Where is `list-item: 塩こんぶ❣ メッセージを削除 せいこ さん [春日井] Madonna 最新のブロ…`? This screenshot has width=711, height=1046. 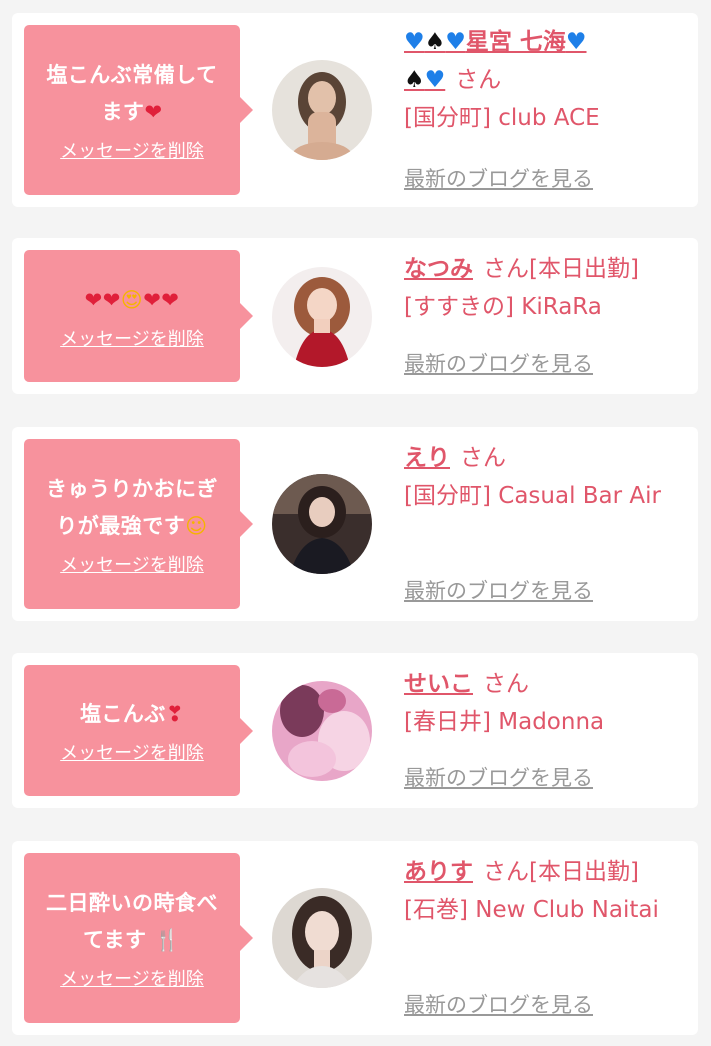
list-item: 塩こんぶ❣ メッセージを削除 せいこ さん [春日井] Madonna 最新のブロ… is located at coordinates (355, 730).